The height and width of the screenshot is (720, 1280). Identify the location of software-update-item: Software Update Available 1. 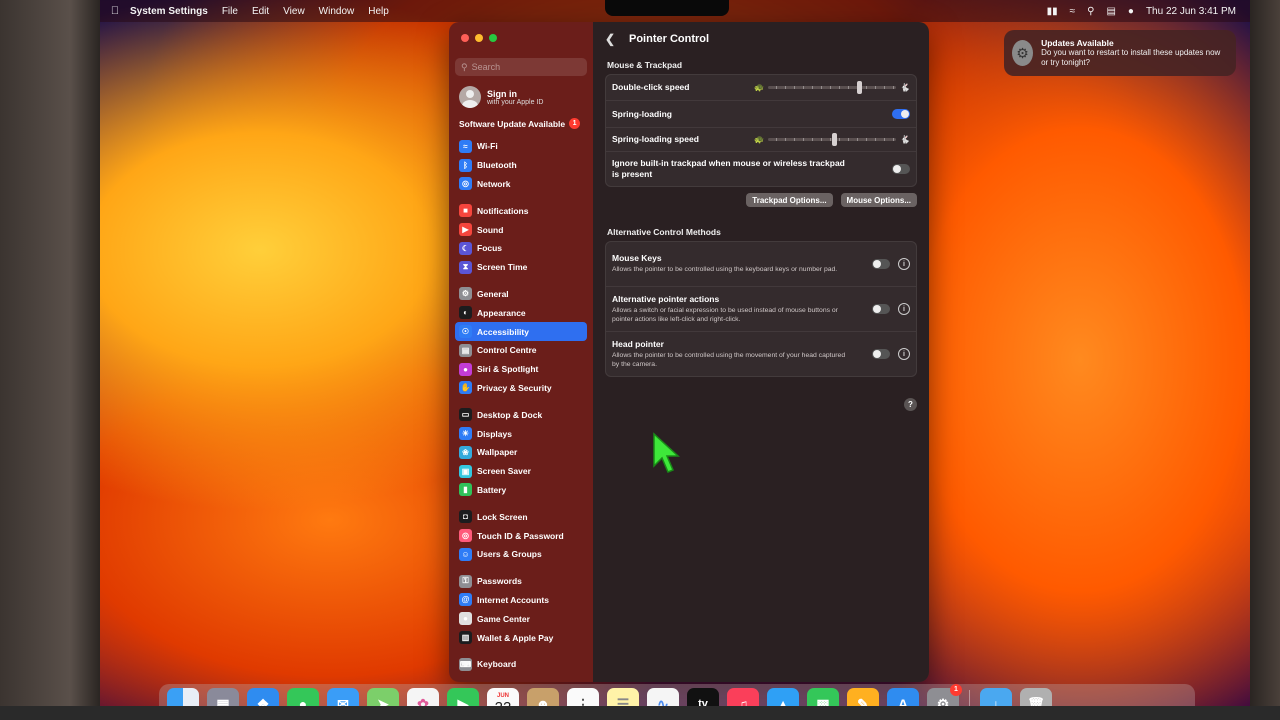
(521, 118).